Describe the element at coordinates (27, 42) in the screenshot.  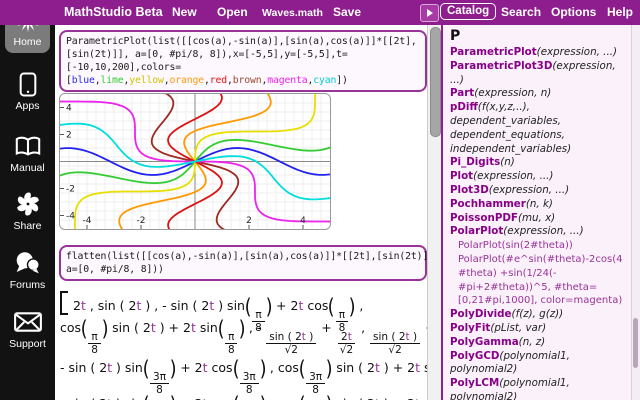
I see `sidebar-item-label: Home` at that location.